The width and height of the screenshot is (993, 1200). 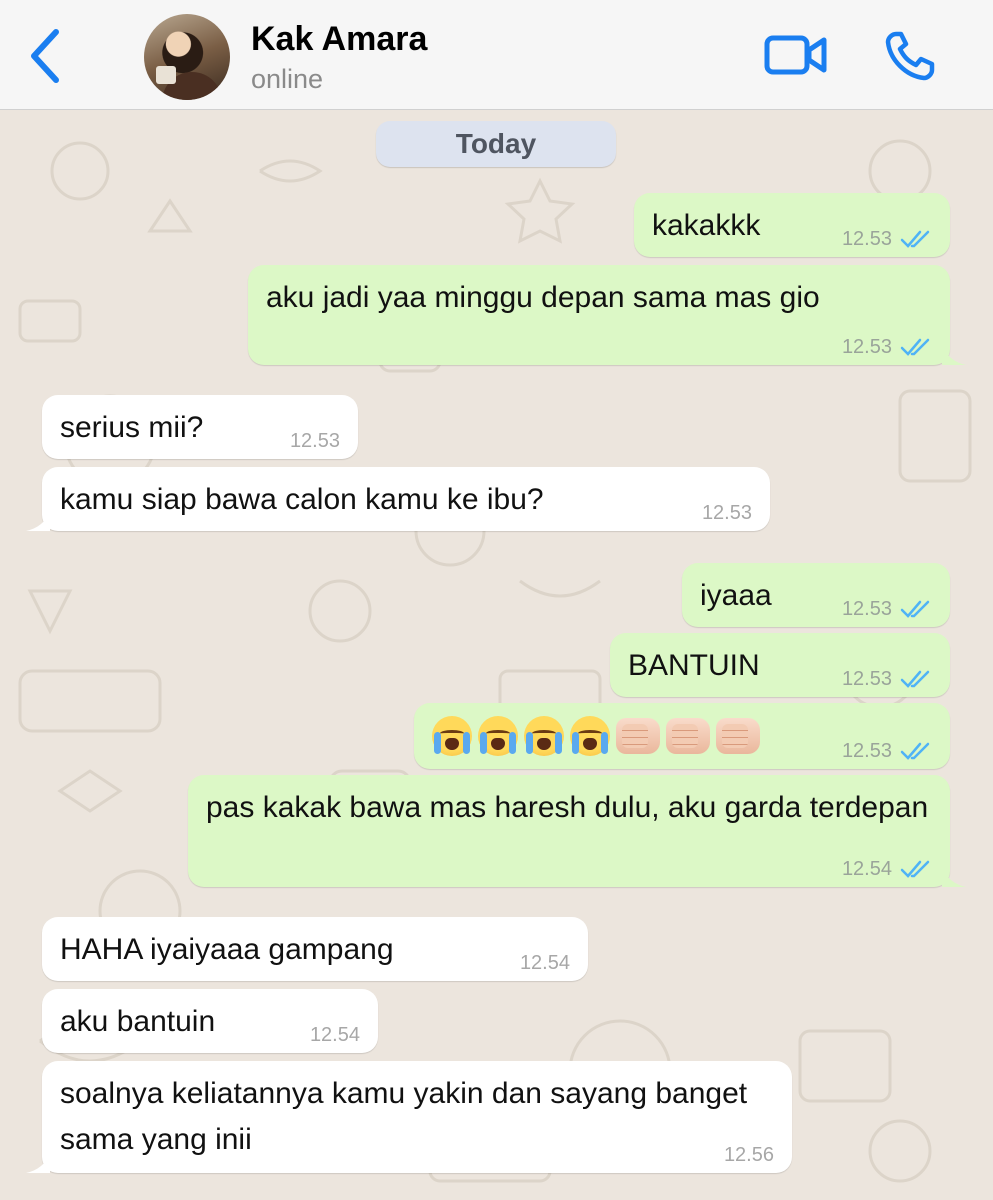 I want to click on message-bubble-outgoing: BANTUIN 12.53, so click(x=780, y=665).